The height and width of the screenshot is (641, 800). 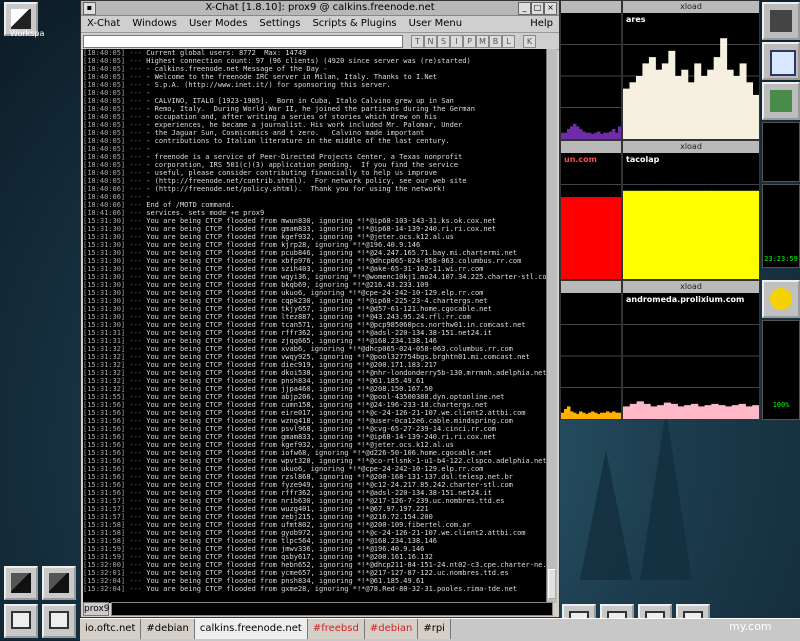 I want to click on mode-button-p: P, so click(x=469, y=41).